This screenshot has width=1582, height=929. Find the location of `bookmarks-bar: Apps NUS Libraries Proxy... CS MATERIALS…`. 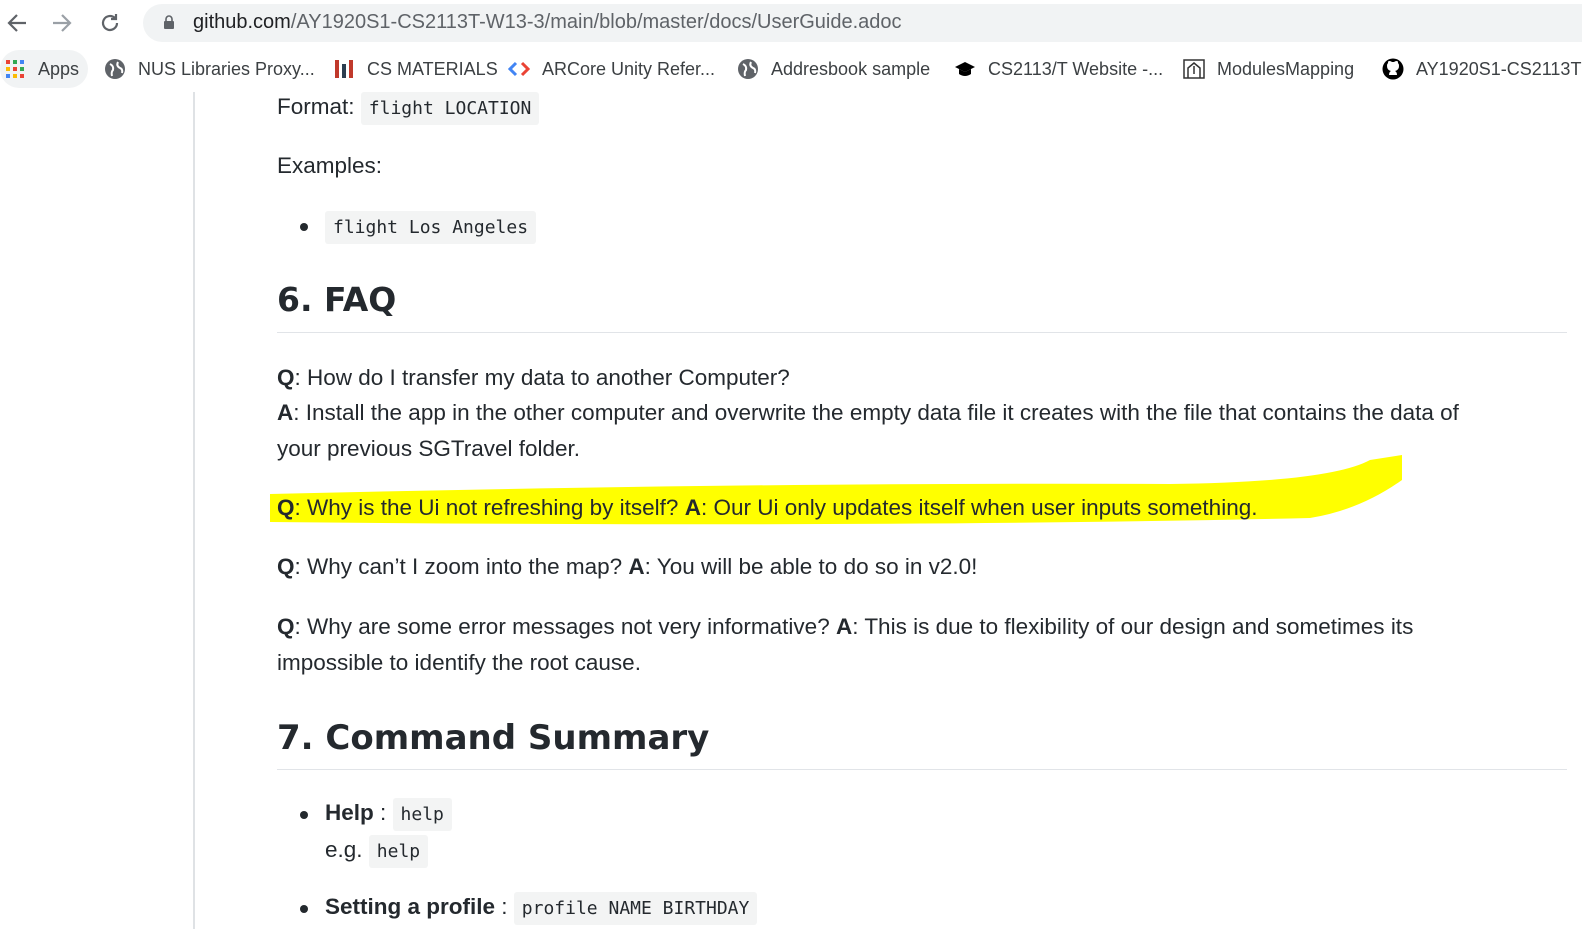

bookmarks-bar: Apps NUS Libraries Proxy... CS MATERIALS… is located at coordinates (791, 69).